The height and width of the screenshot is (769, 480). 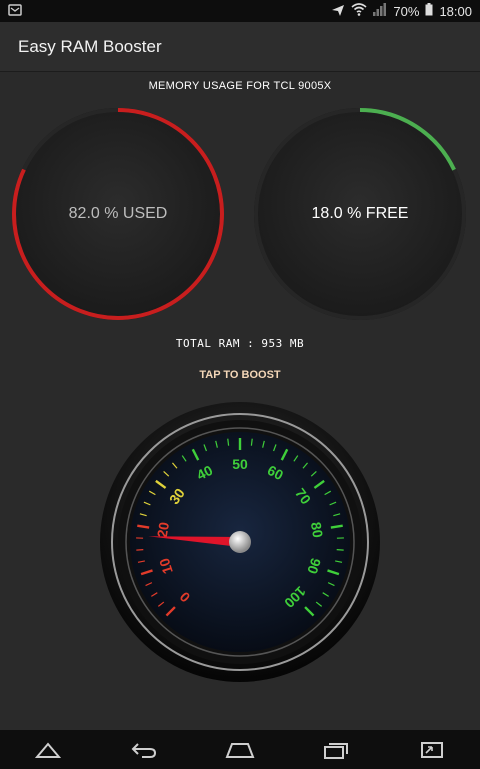 I want to click on used-percent-label: 82.0 % USED, so click(x=118, y=213).